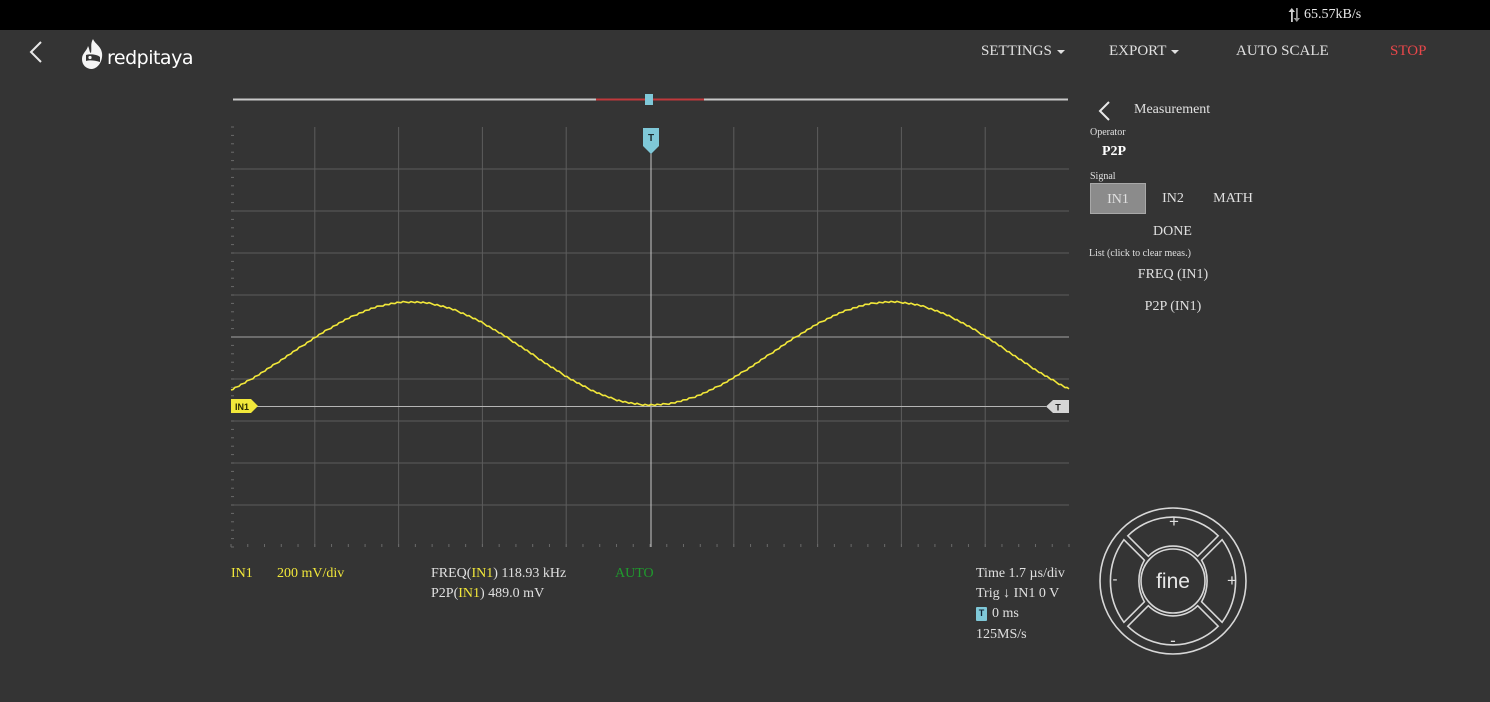  What do you see at coordinates (1140, 253) in the screenshot?
I see `measurement-list-label: List (click to clear meas.)` at bounding box center [1140, 253].